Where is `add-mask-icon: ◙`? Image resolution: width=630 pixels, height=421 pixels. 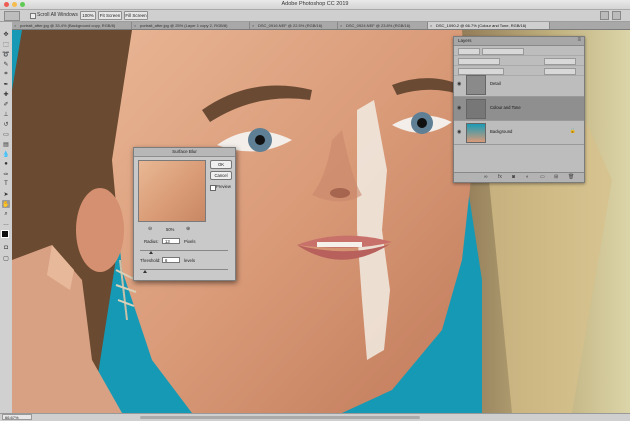 add-mask-icon: ◙ is located at coordinates (513, 177).